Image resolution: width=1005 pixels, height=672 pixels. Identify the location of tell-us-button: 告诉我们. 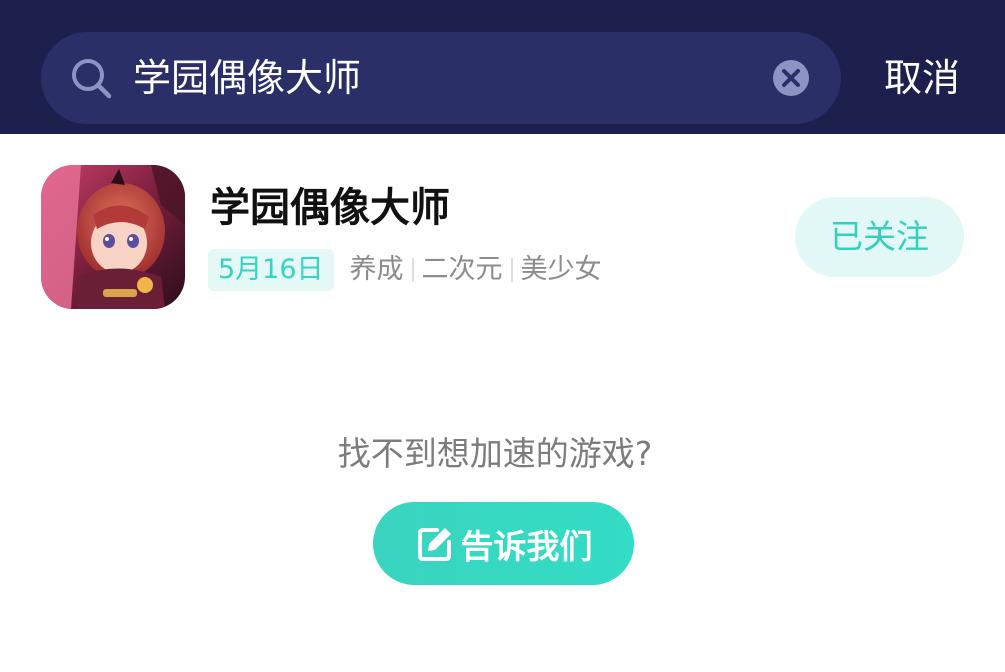
(503, 543).